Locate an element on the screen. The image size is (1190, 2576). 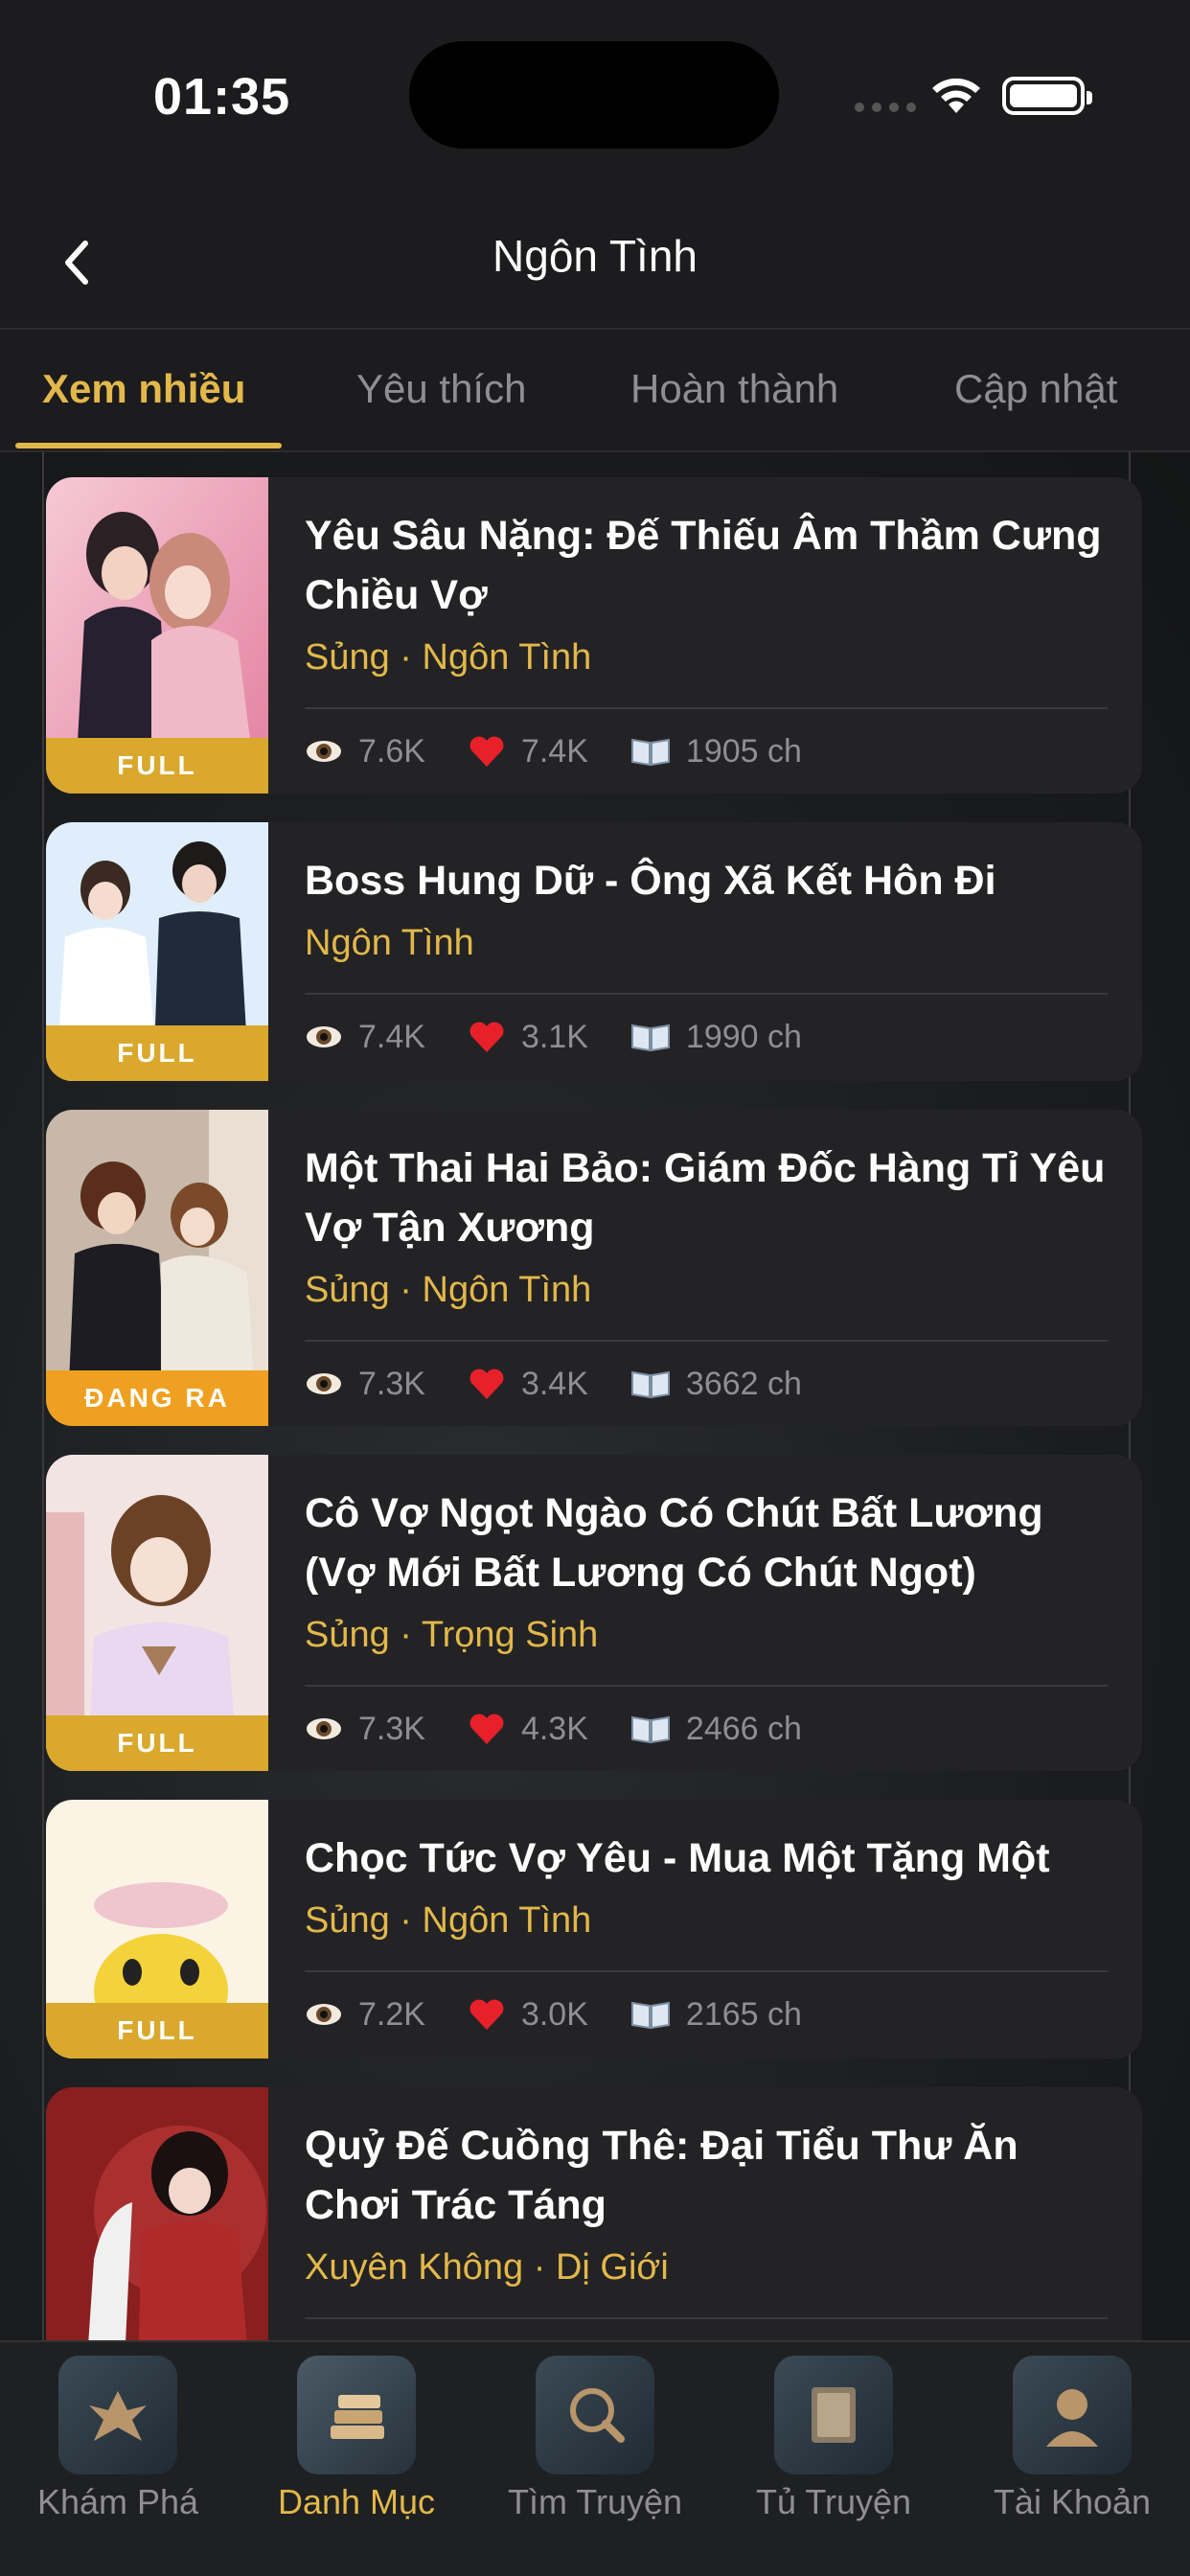
story-cover: ĐANG RA is located at coordinates (157, 1268).